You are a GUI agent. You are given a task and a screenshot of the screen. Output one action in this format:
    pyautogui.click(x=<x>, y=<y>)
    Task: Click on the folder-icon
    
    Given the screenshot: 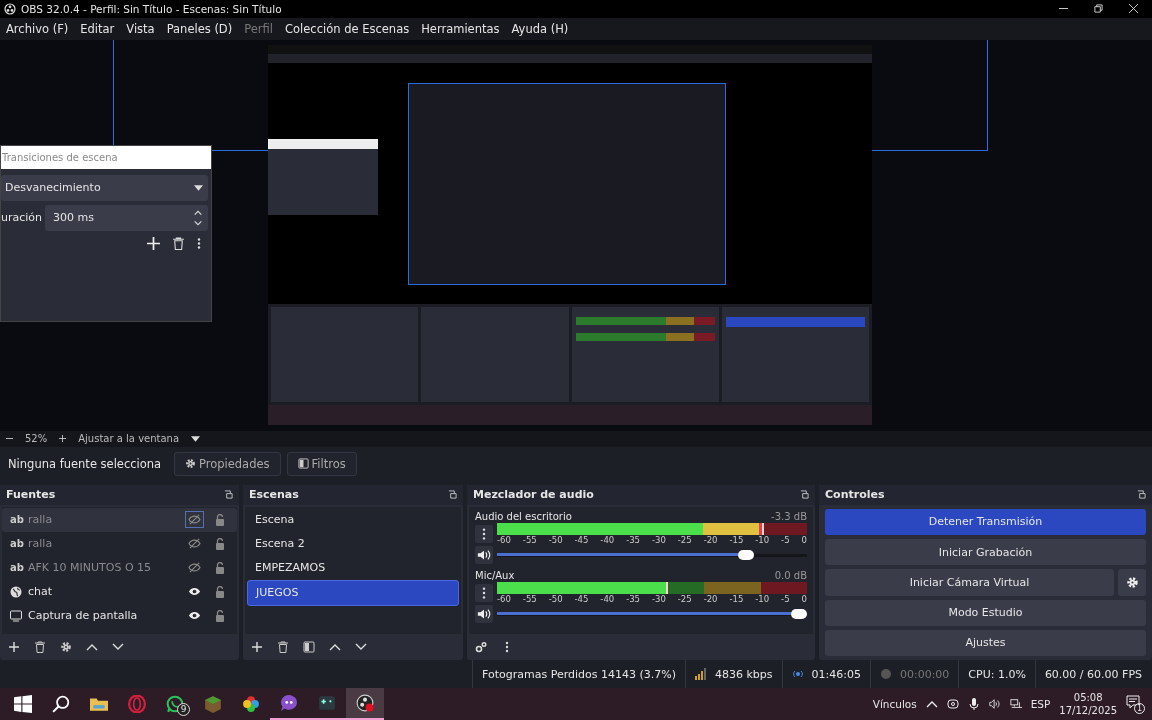 What is the action you would take?
    pyautogui.click(x=99, y=704)
    